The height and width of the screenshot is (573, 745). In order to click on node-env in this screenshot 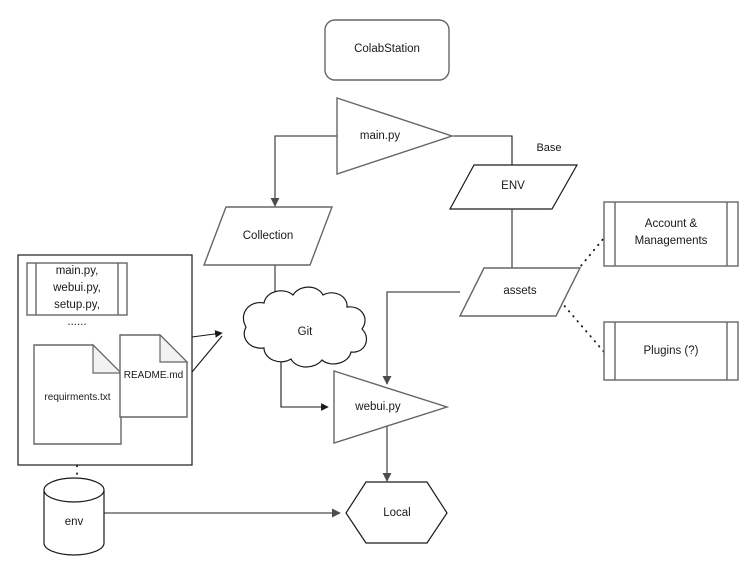, I will do `click(513, 187)`.